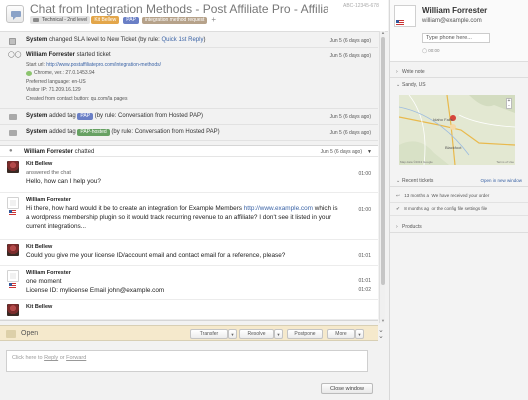  Describe the element at coordinates (76, 358) in the screenshot. I see `forward-link: Forward` at that location.